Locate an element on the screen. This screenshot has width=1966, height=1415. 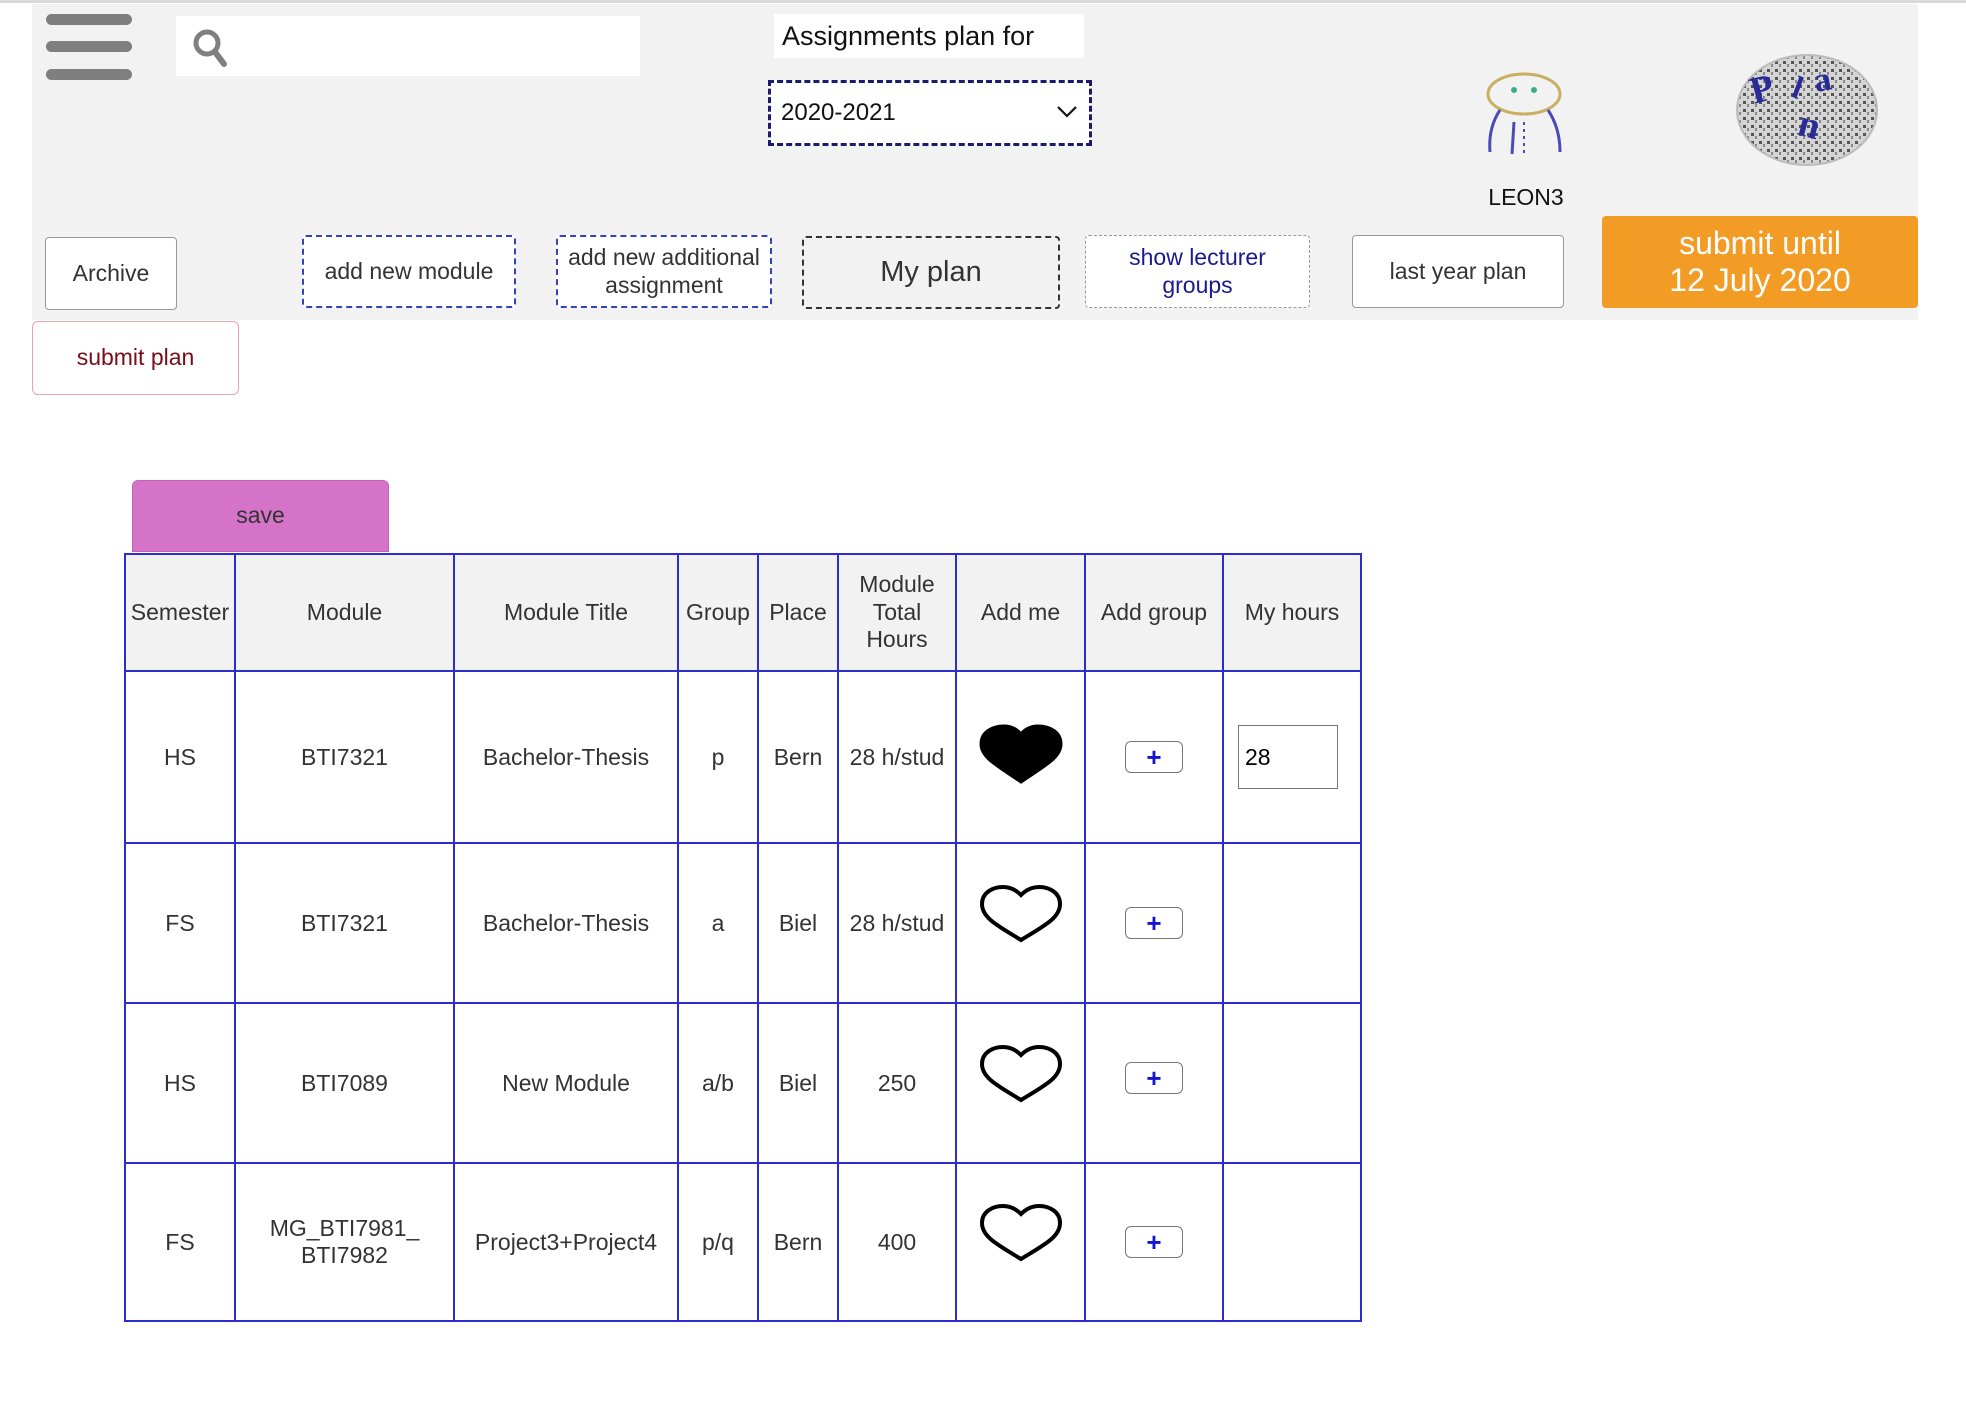
module-title-cell: New Module is located at coordinates (566, 1083).